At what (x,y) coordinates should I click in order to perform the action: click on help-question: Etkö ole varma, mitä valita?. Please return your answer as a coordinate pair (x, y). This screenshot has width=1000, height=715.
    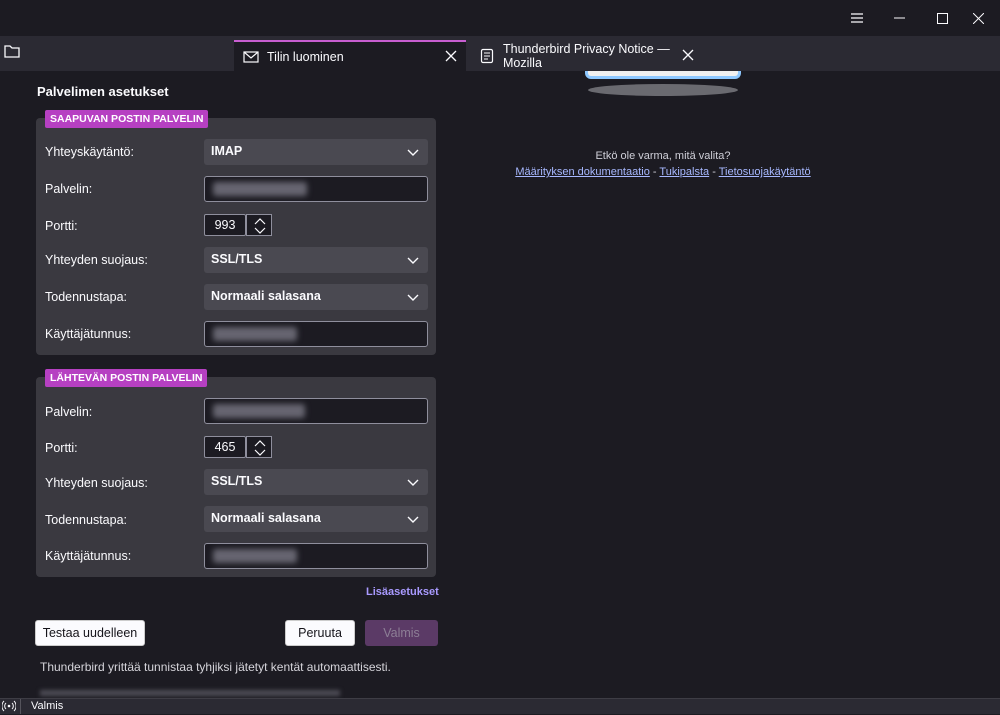
    Looking at the image, I should click on (663, 156).